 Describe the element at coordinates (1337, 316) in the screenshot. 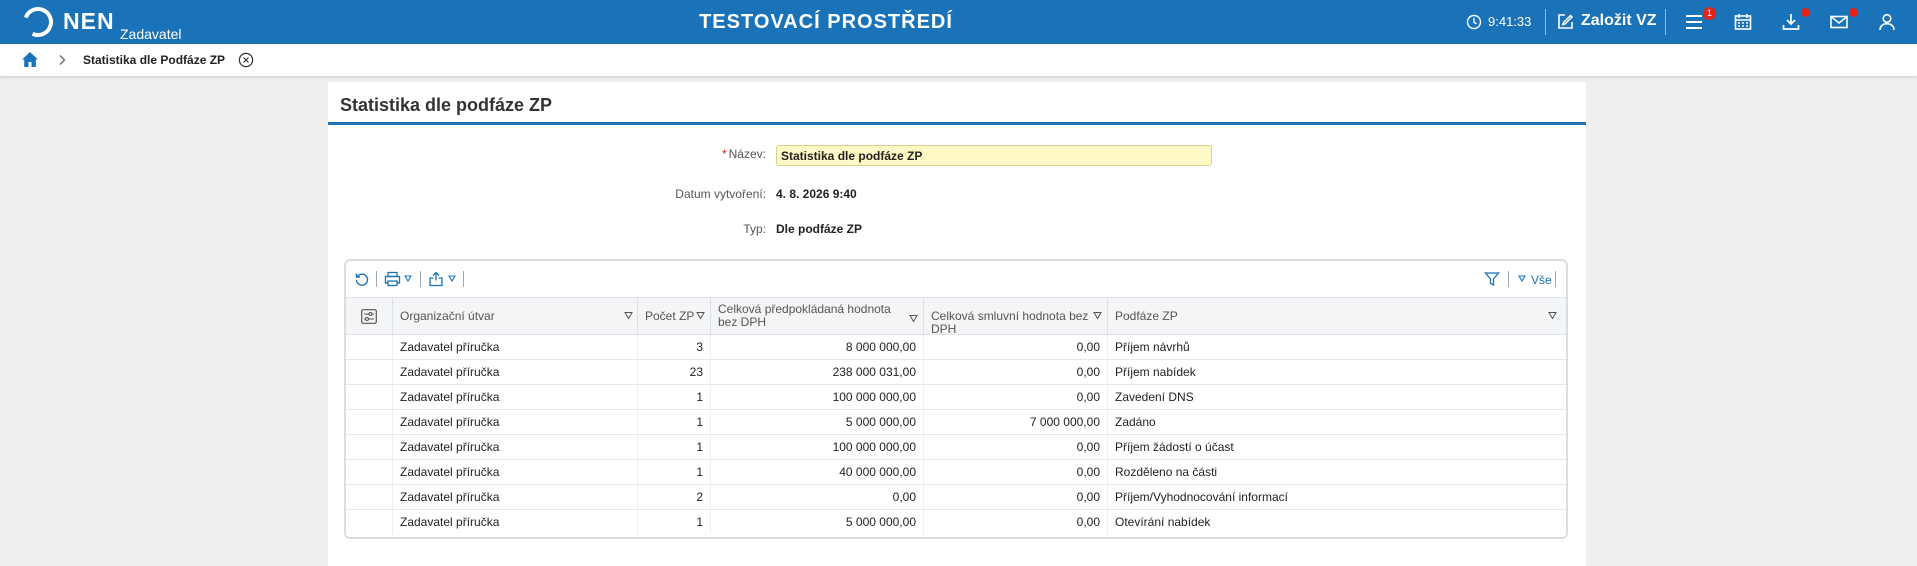

I see `column-header-subphase: Podfáze ZP` at that location.